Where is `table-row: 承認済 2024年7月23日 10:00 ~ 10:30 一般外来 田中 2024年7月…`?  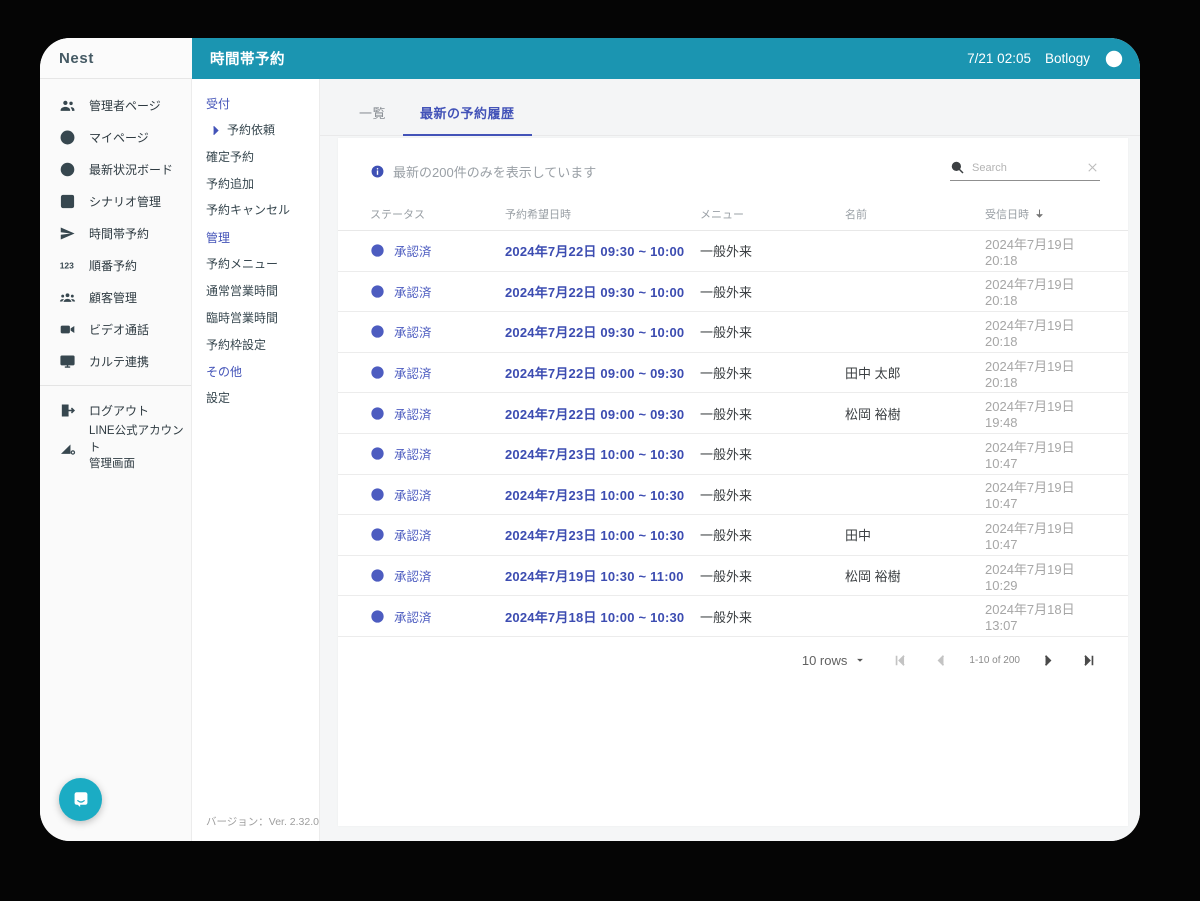
table-row: 承認済 2024年7月23日 10:00 ~ 10:30 一般外来 田中 2024年7月… is located at coordinates (733, 535).